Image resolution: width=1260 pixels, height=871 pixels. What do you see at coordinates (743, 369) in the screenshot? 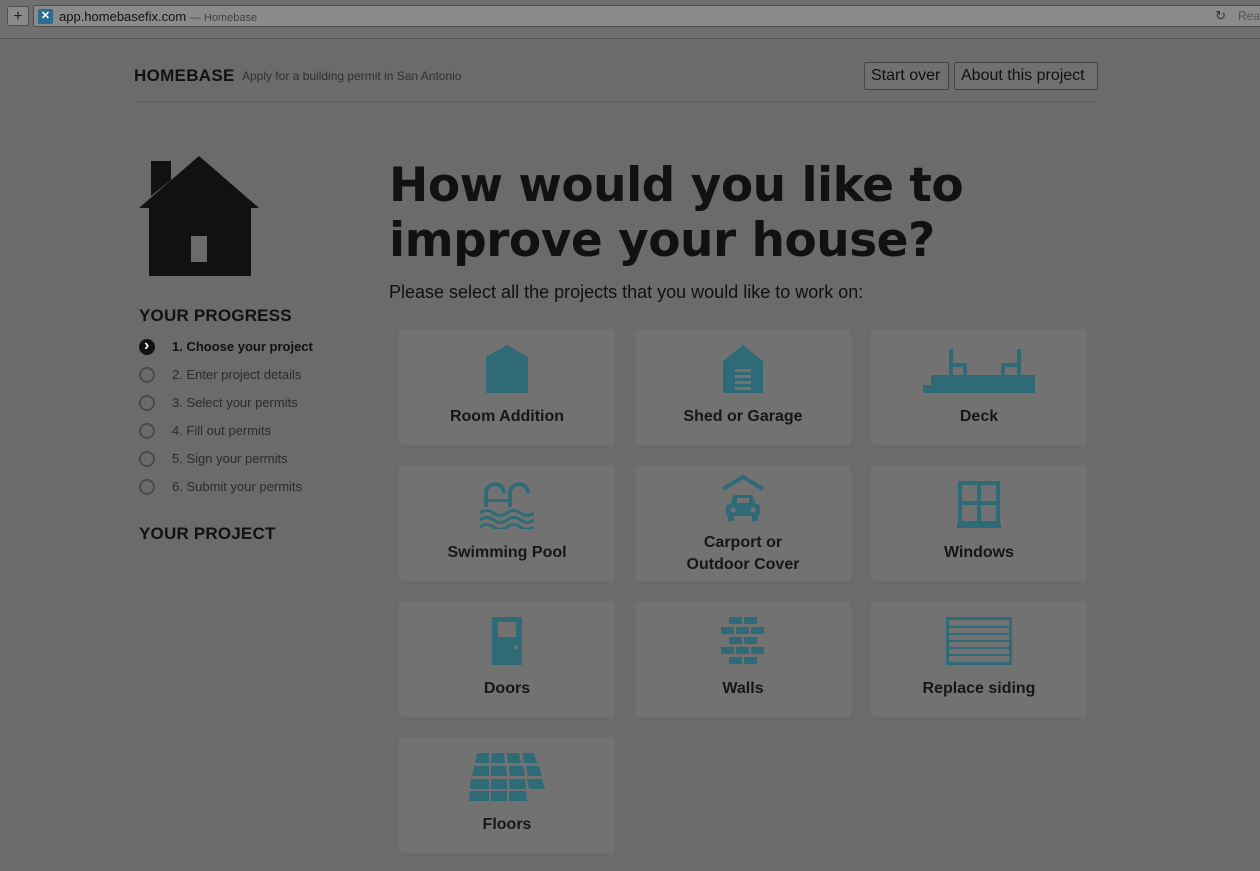
I see `shed-garage-icon` at bounding box center [743, 369].